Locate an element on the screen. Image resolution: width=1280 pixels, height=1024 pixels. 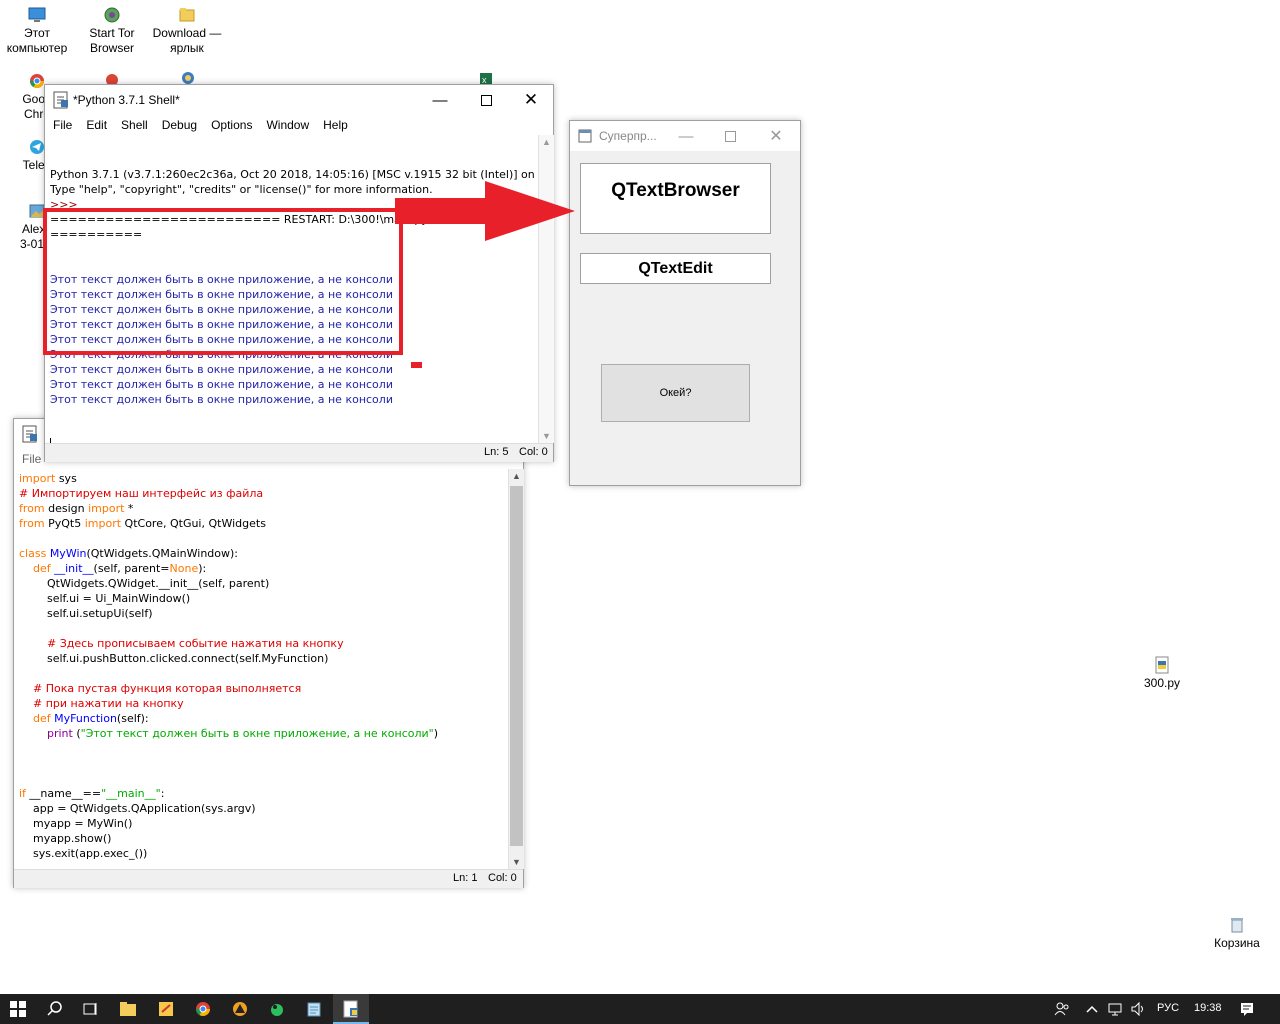
ok-button-label: Окей? is located at coordinates (675, 393).